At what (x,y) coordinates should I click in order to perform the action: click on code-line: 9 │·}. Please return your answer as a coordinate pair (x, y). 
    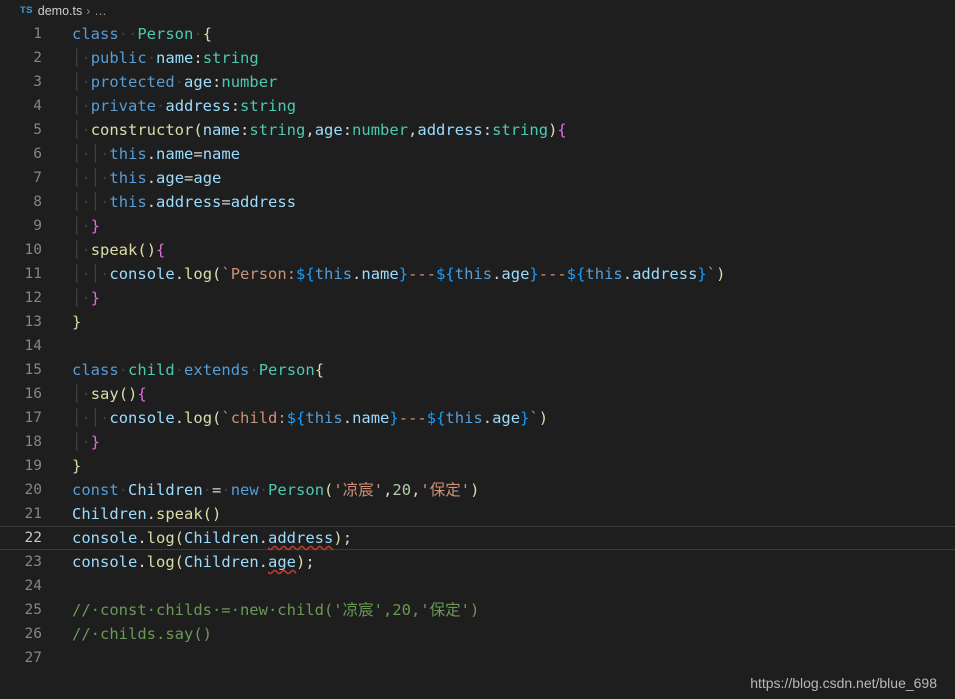
    Looking at the image, I should click on (477, 226).